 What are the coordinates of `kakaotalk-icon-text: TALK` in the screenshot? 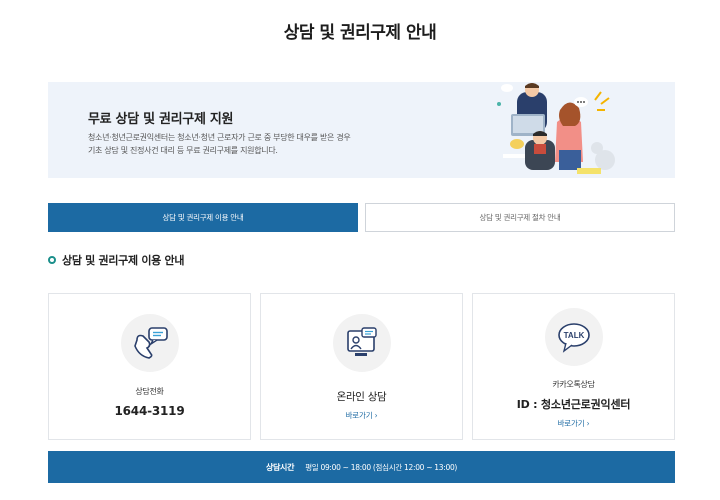 It's located at (574, 335).